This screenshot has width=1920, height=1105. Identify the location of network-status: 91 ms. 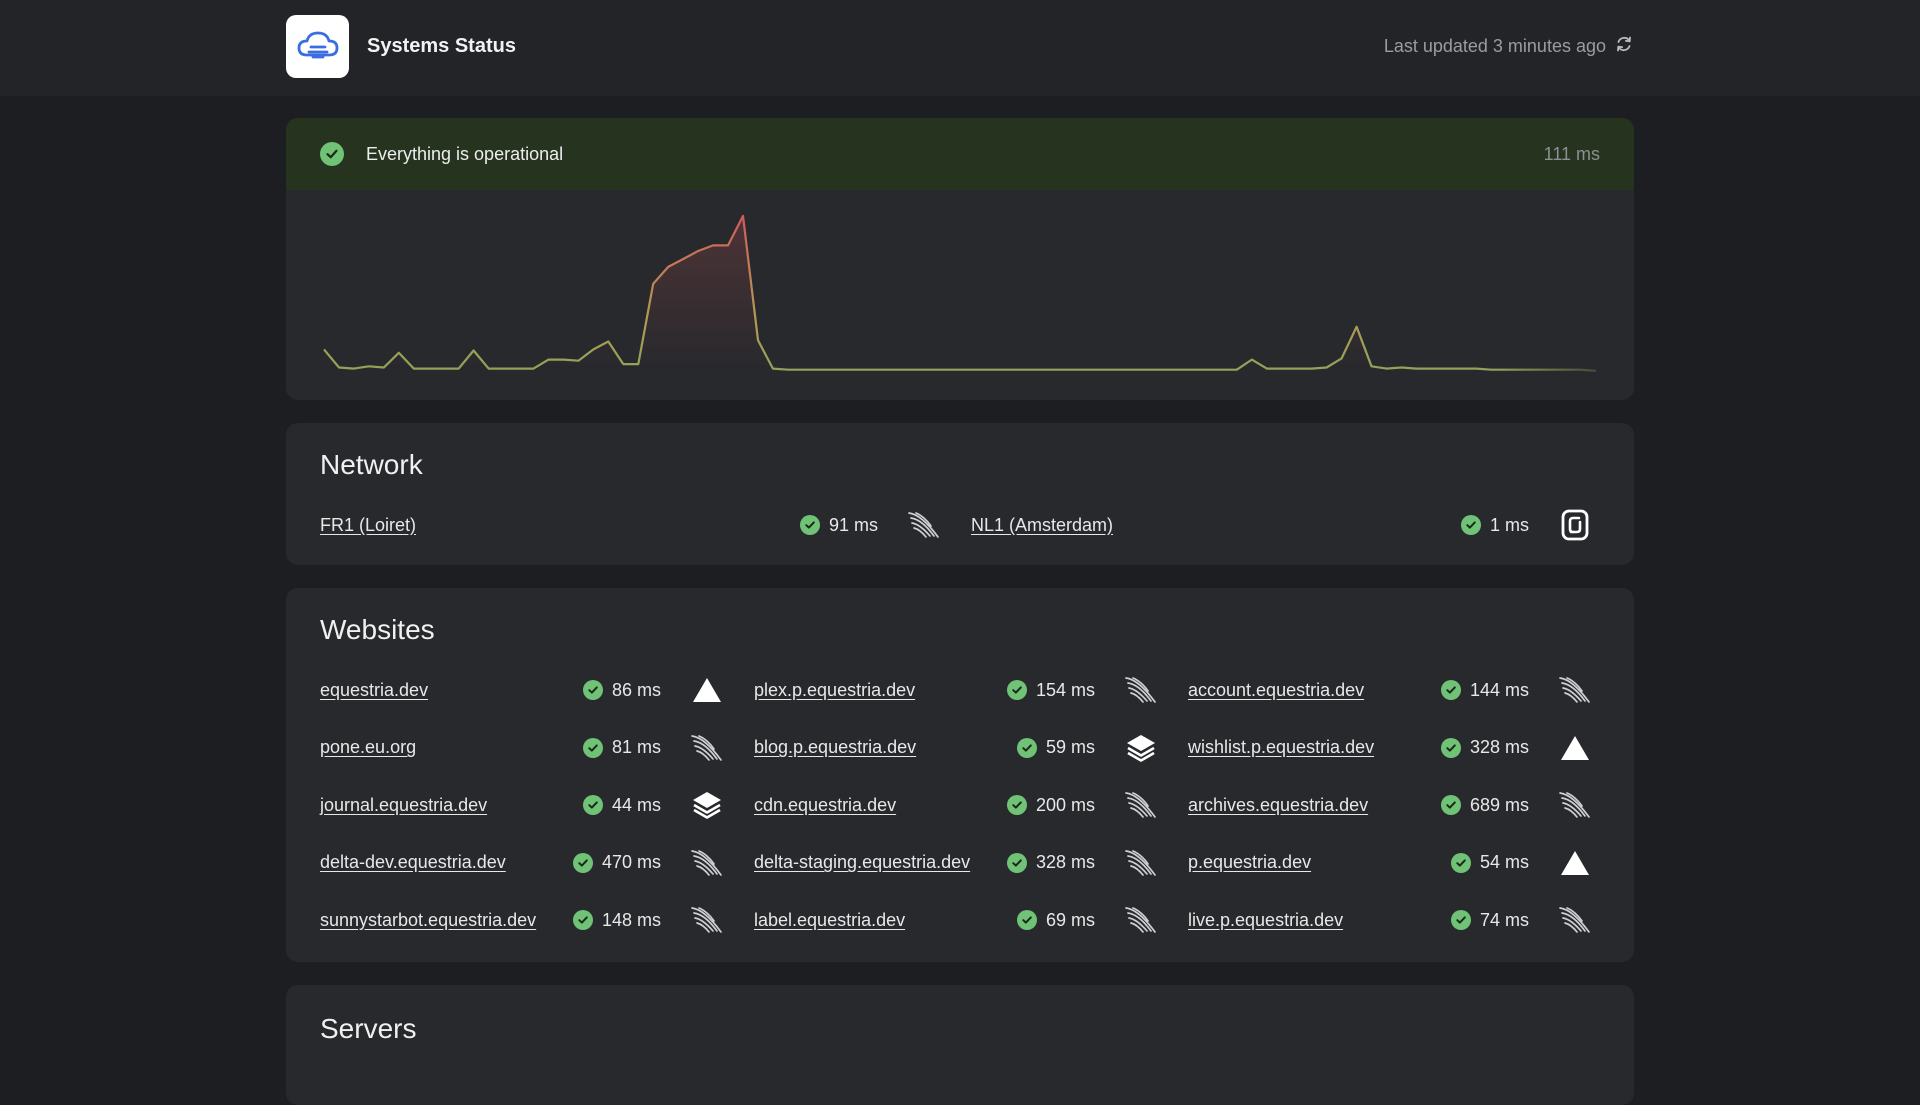
(870, 525).